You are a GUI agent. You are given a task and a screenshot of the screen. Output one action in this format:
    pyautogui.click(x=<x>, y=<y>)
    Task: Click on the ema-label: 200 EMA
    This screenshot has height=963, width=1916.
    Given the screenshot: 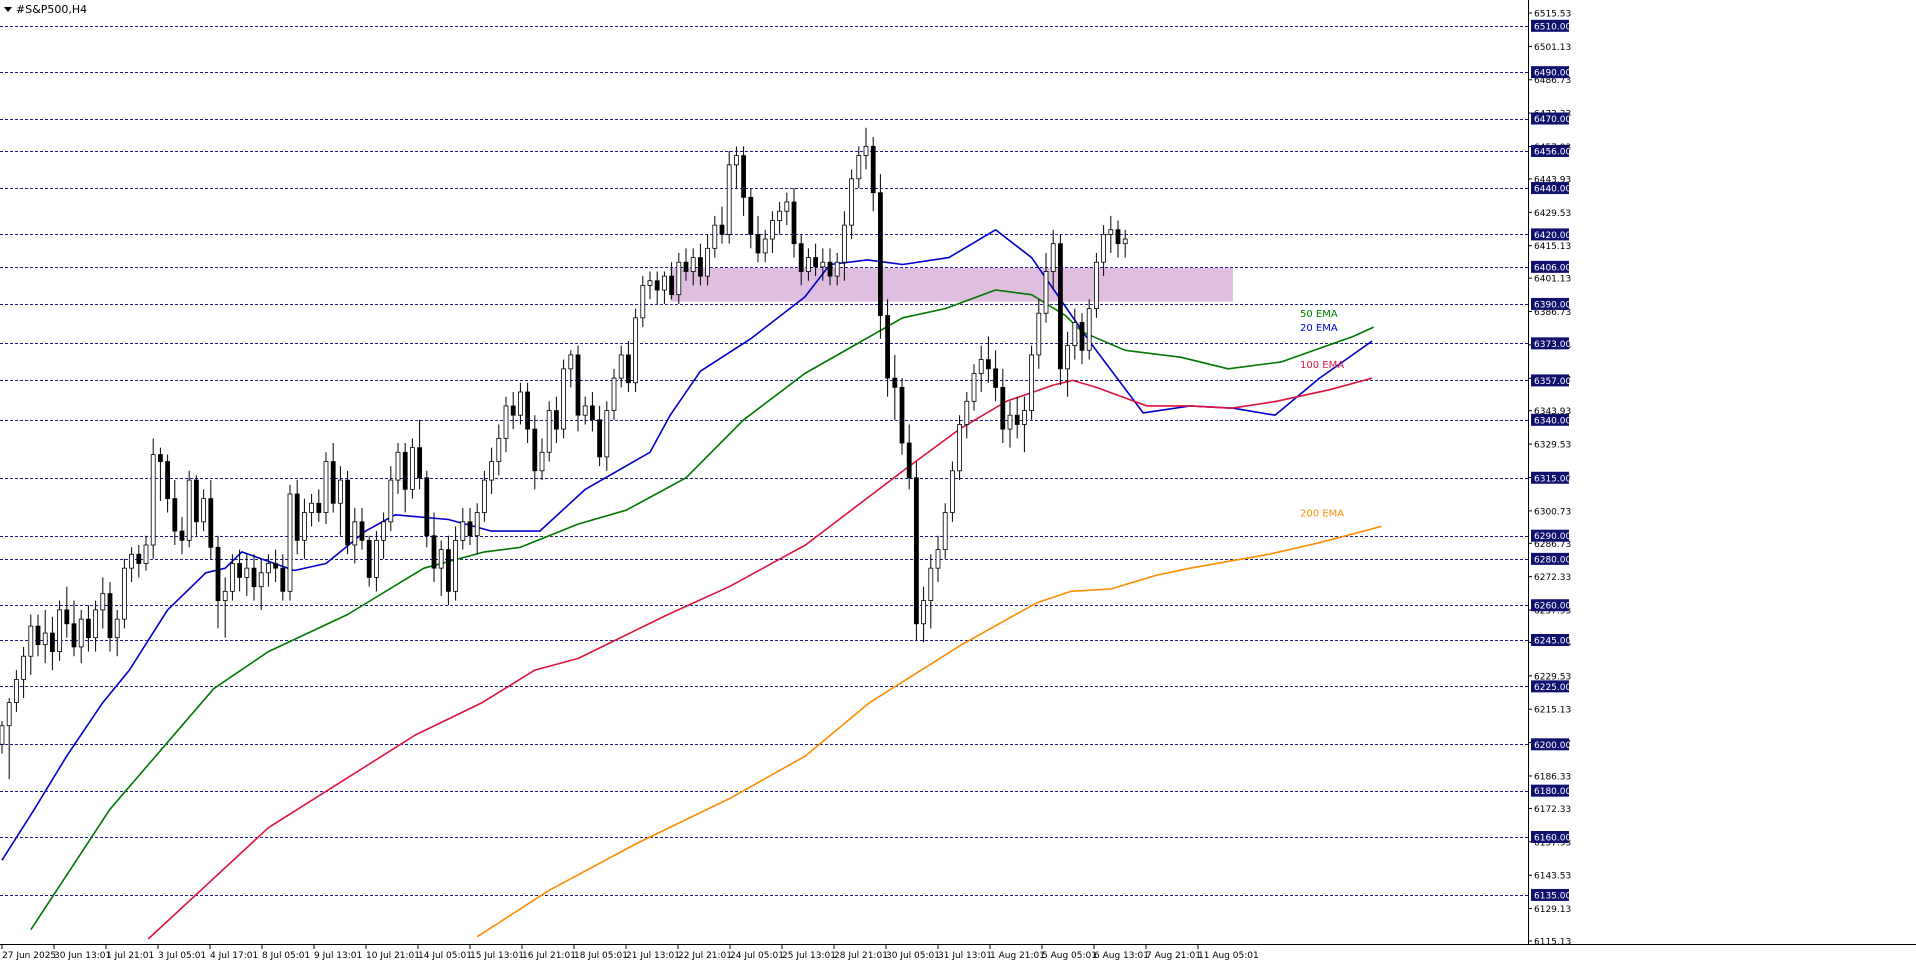 What is the action you would take?
    pyautogui.click(x=1322, y=514)
    